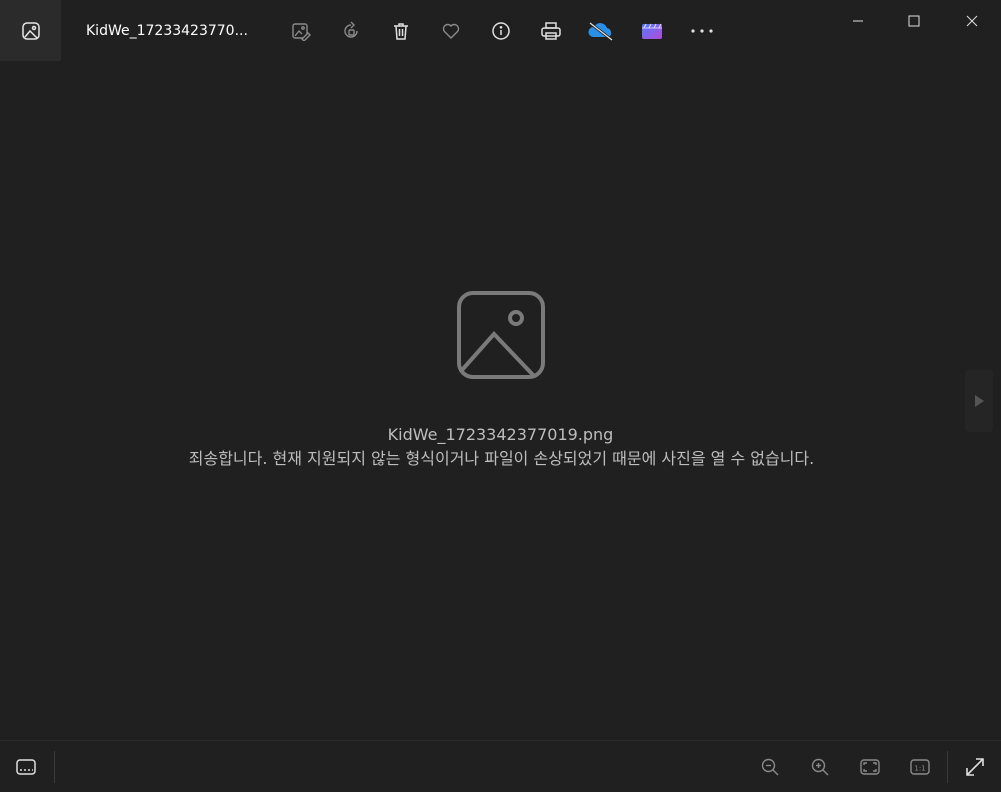 Image resolution: width=1001 pixels, height=792 pixels. What do you see at coordinates (770, 767) in the screenshot?
I see `zoom-out-icon` at bounding box center [770, 767].